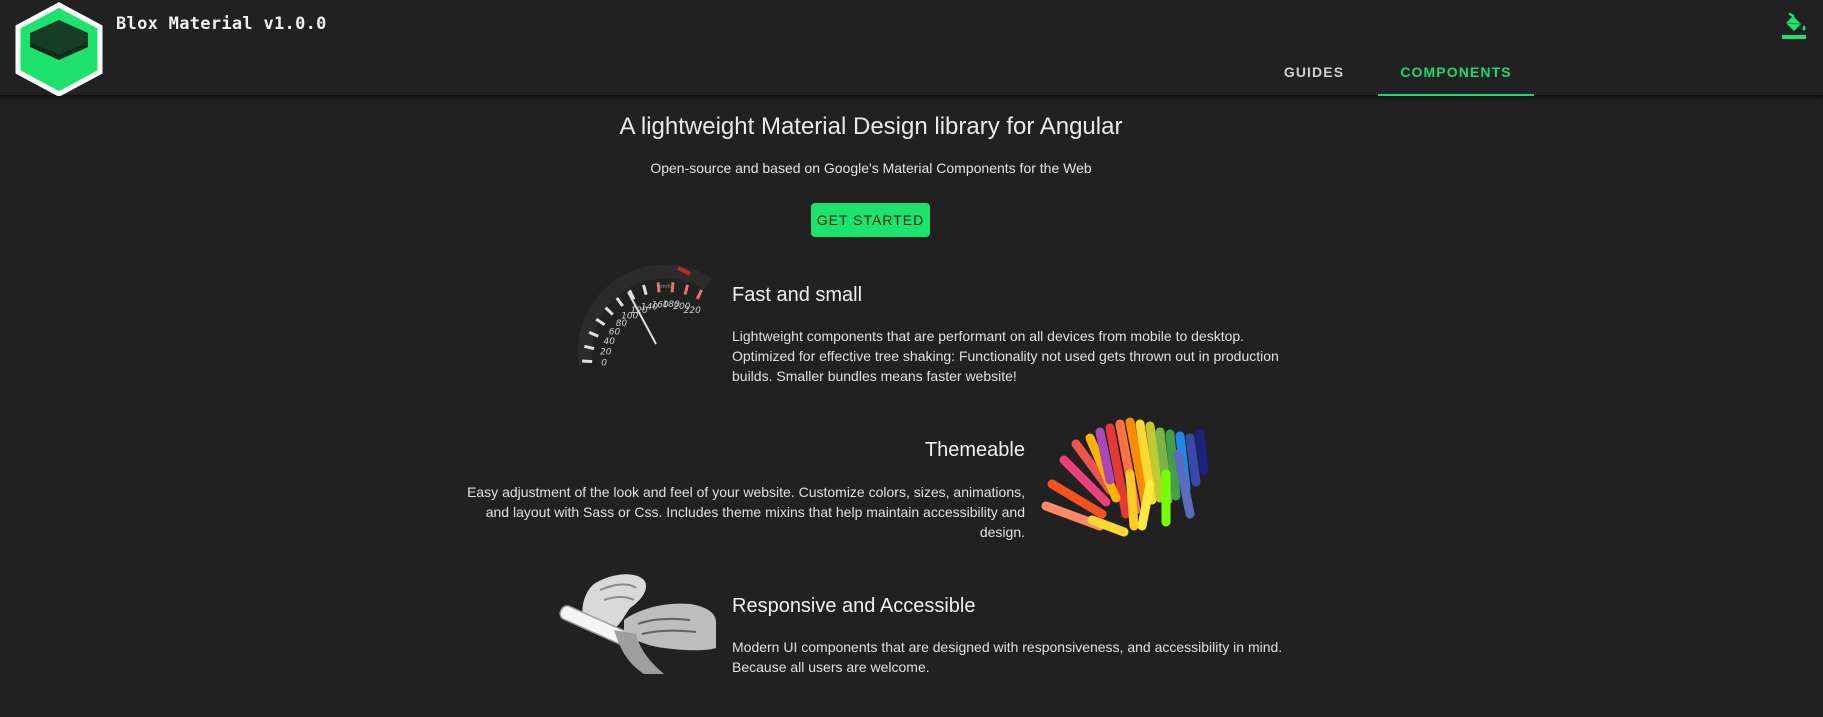 Image resolution: width=1823 pixels, height=717 pixels. I want to click on tab-bar: GUIDES COMPONENTS, so click(1392, 72).